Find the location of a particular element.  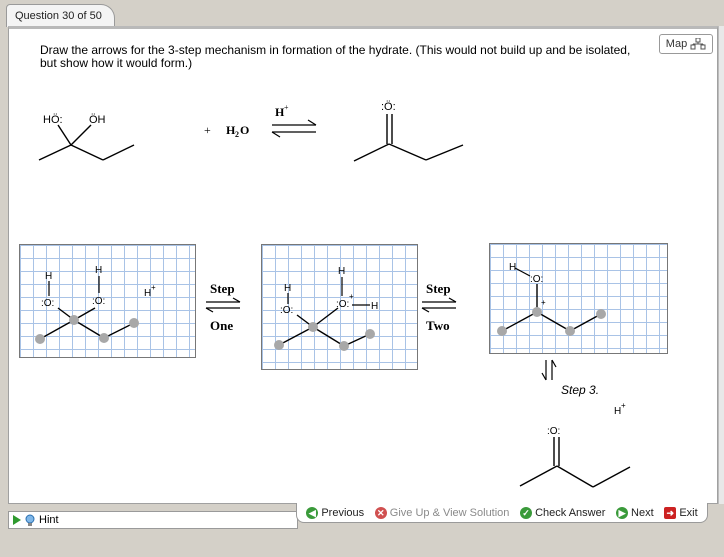

check-answer-button: ✓ Check Answer is located at coordinates (563, 512).